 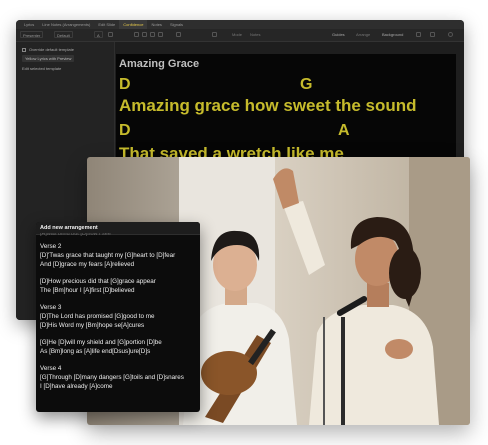 I want to click on lyric-line: As [Bm]long as [A]life end[Dsus]ure[D]s, so click(x=95, y=351).